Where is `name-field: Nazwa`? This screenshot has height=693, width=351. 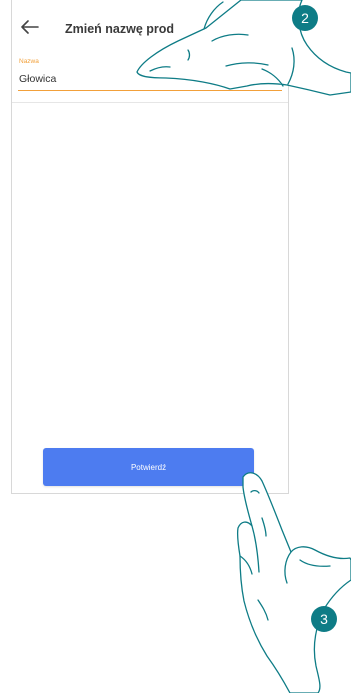 name-field: Nazwa is located at coordinates (150, 73).